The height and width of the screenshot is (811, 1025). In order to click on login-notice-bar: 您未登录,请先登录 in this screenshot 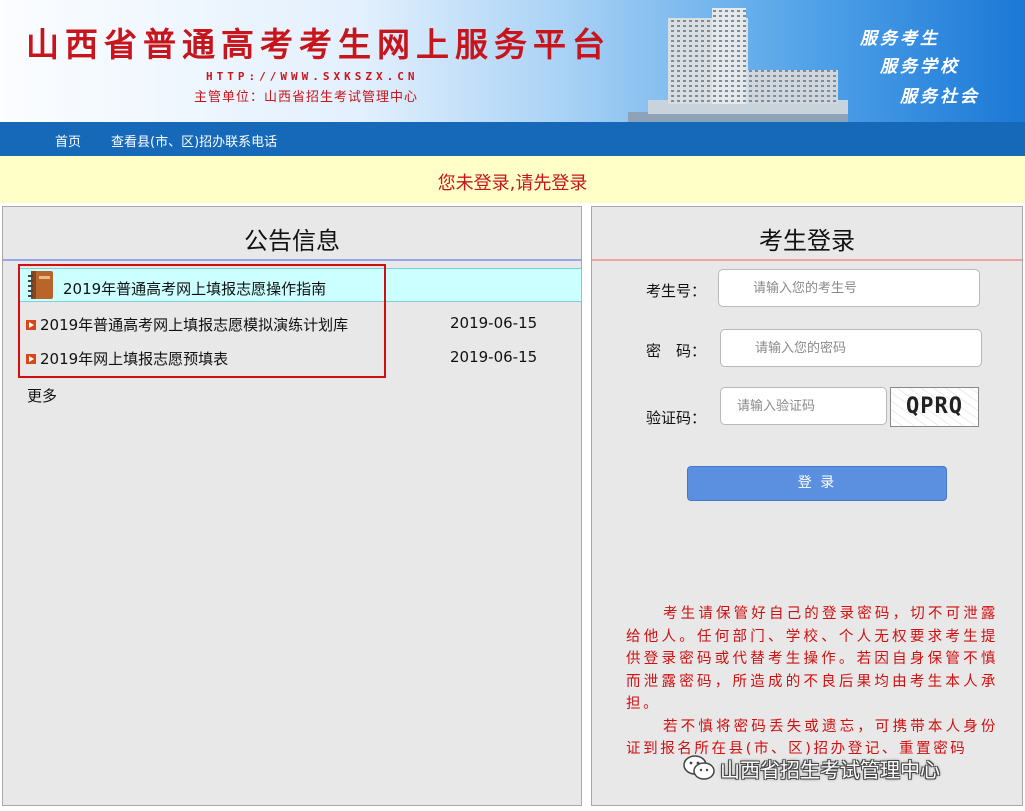, I will do `click(512, 179)`.